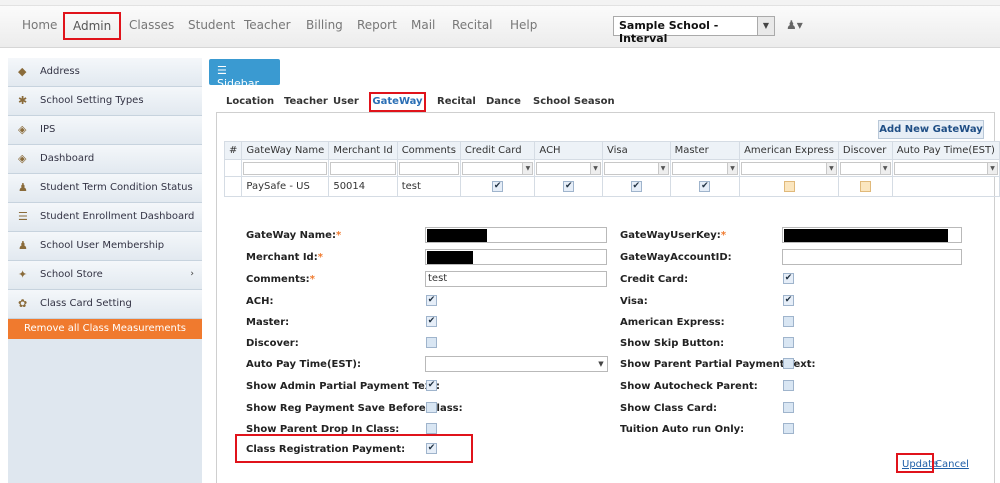 The image size is (1000, 483). Describe the element at coordinates (423, 25) in the screenshot. I see `nav-mail: Mail` at that location.